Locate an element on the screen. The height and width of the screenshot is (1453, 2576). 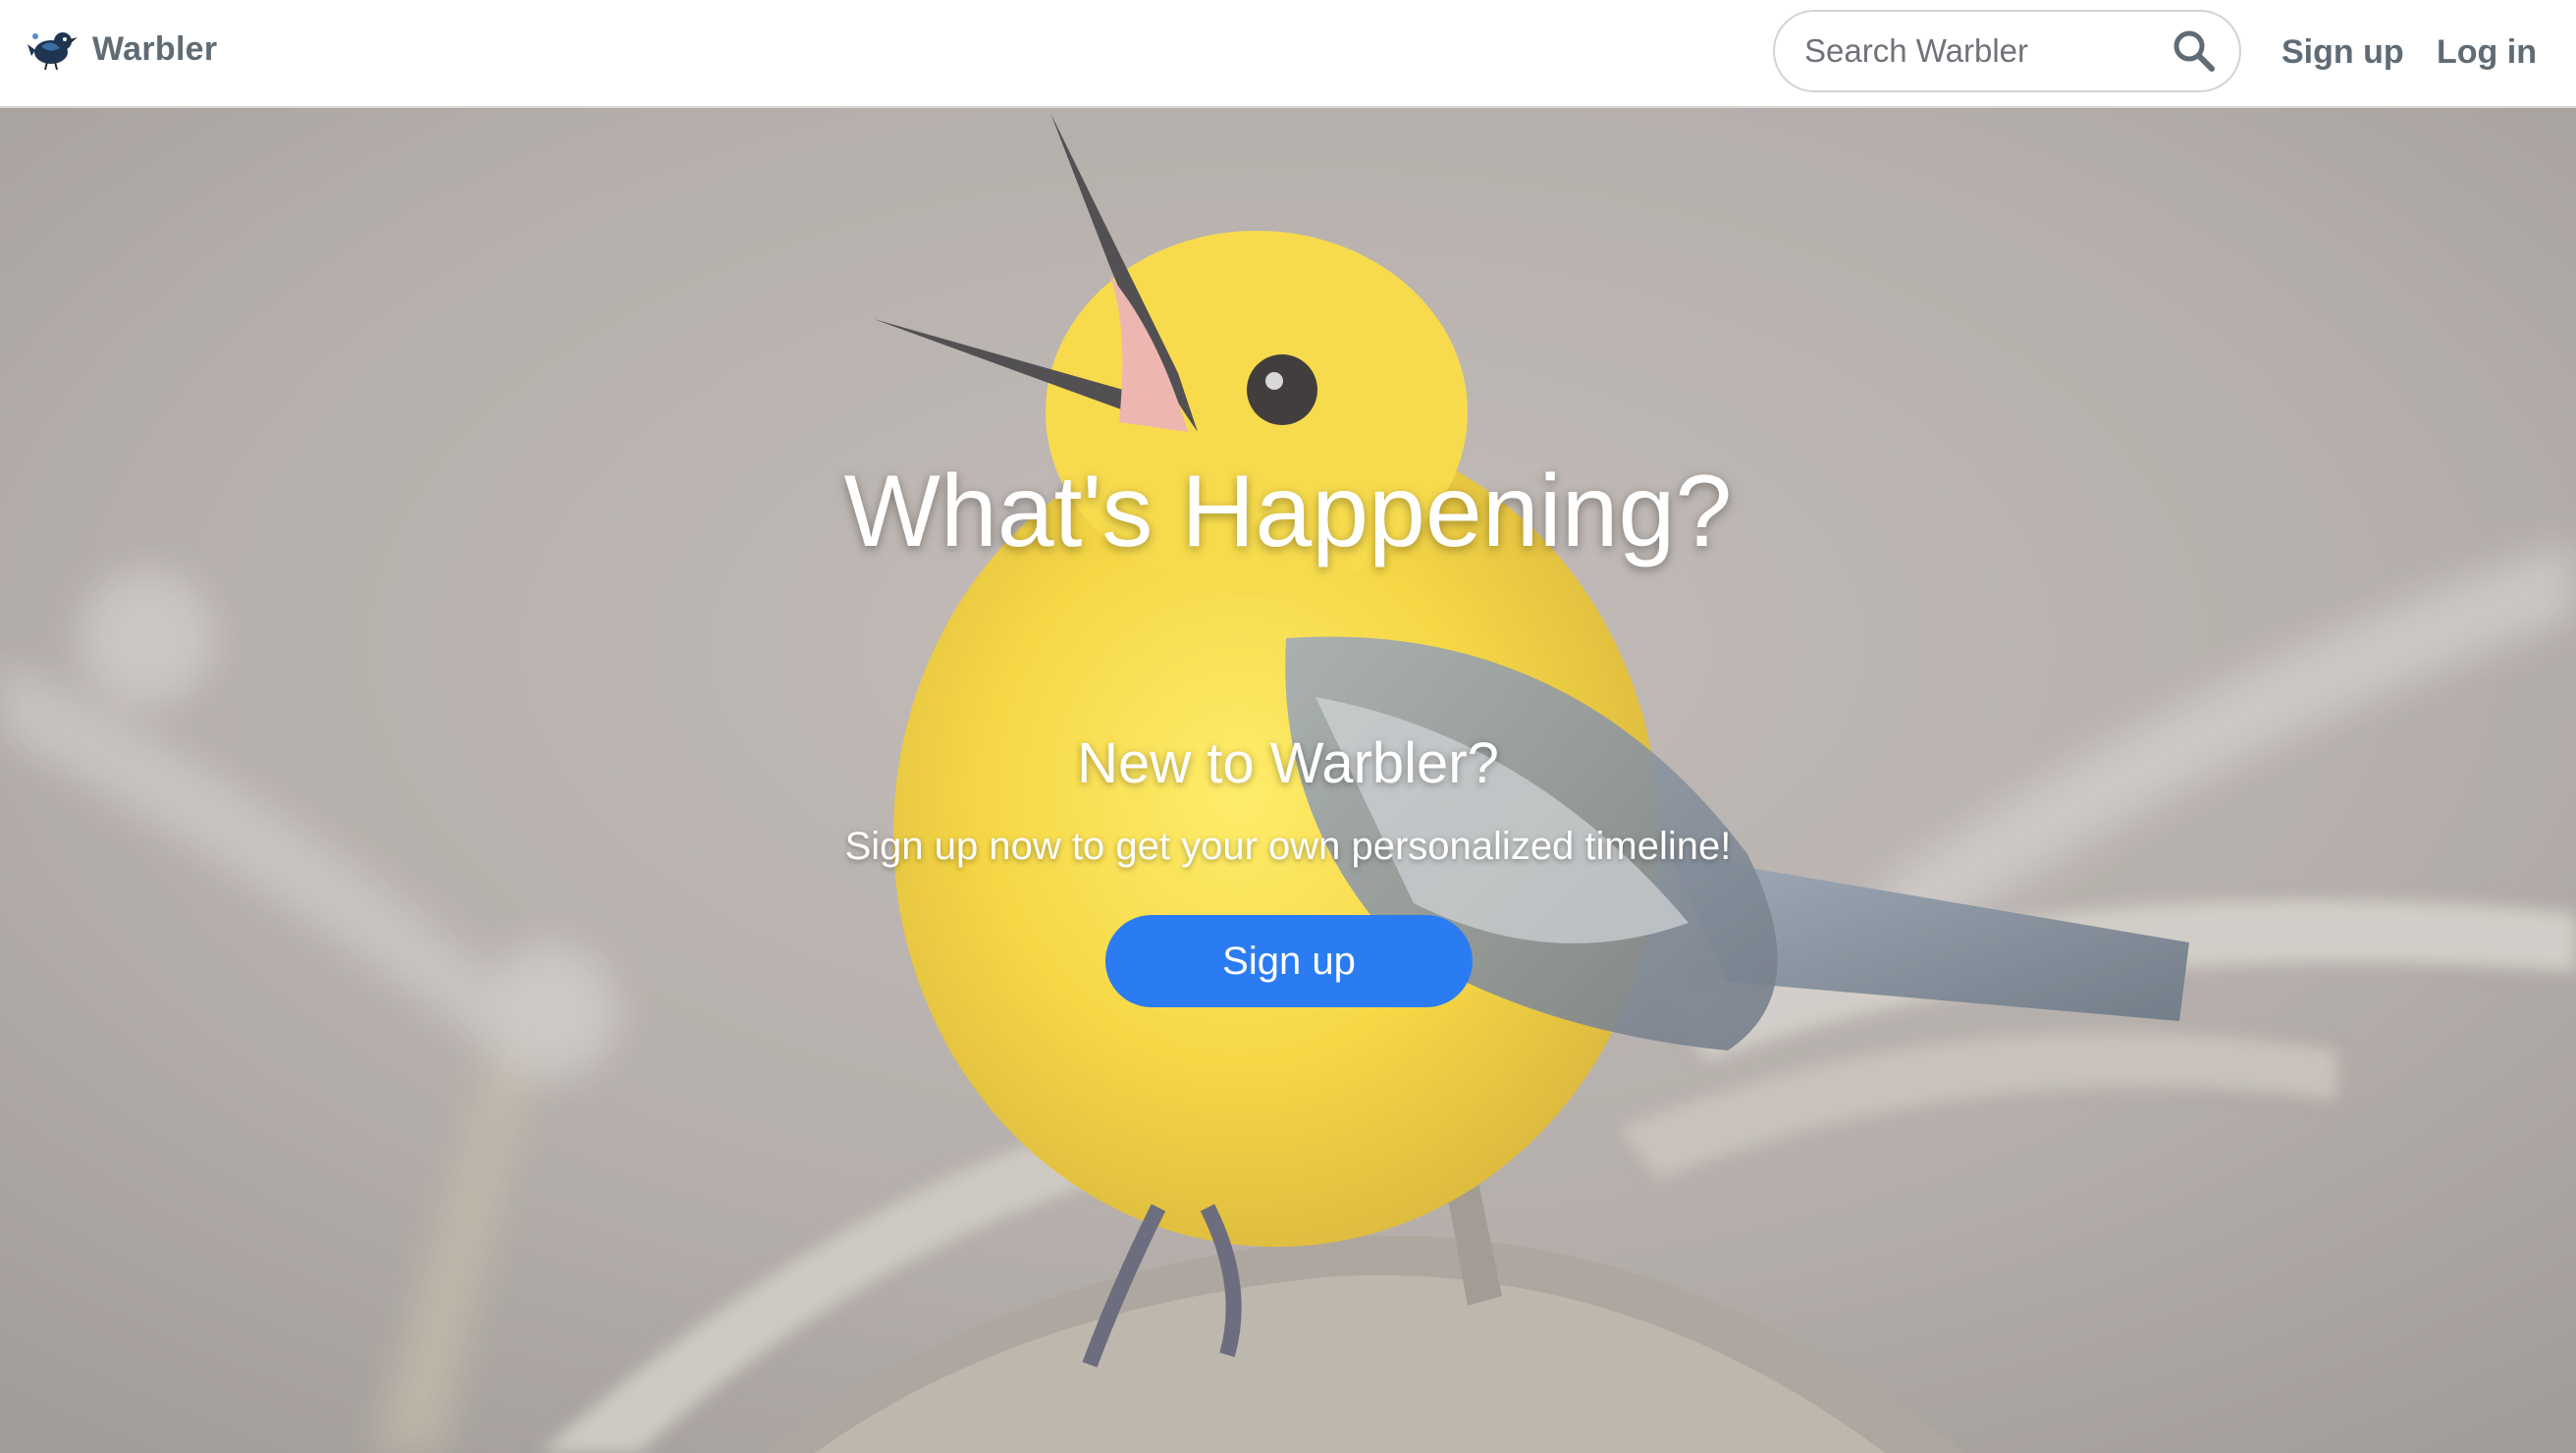
nav-login-link: Log in is located at coordinates (2487, 52).